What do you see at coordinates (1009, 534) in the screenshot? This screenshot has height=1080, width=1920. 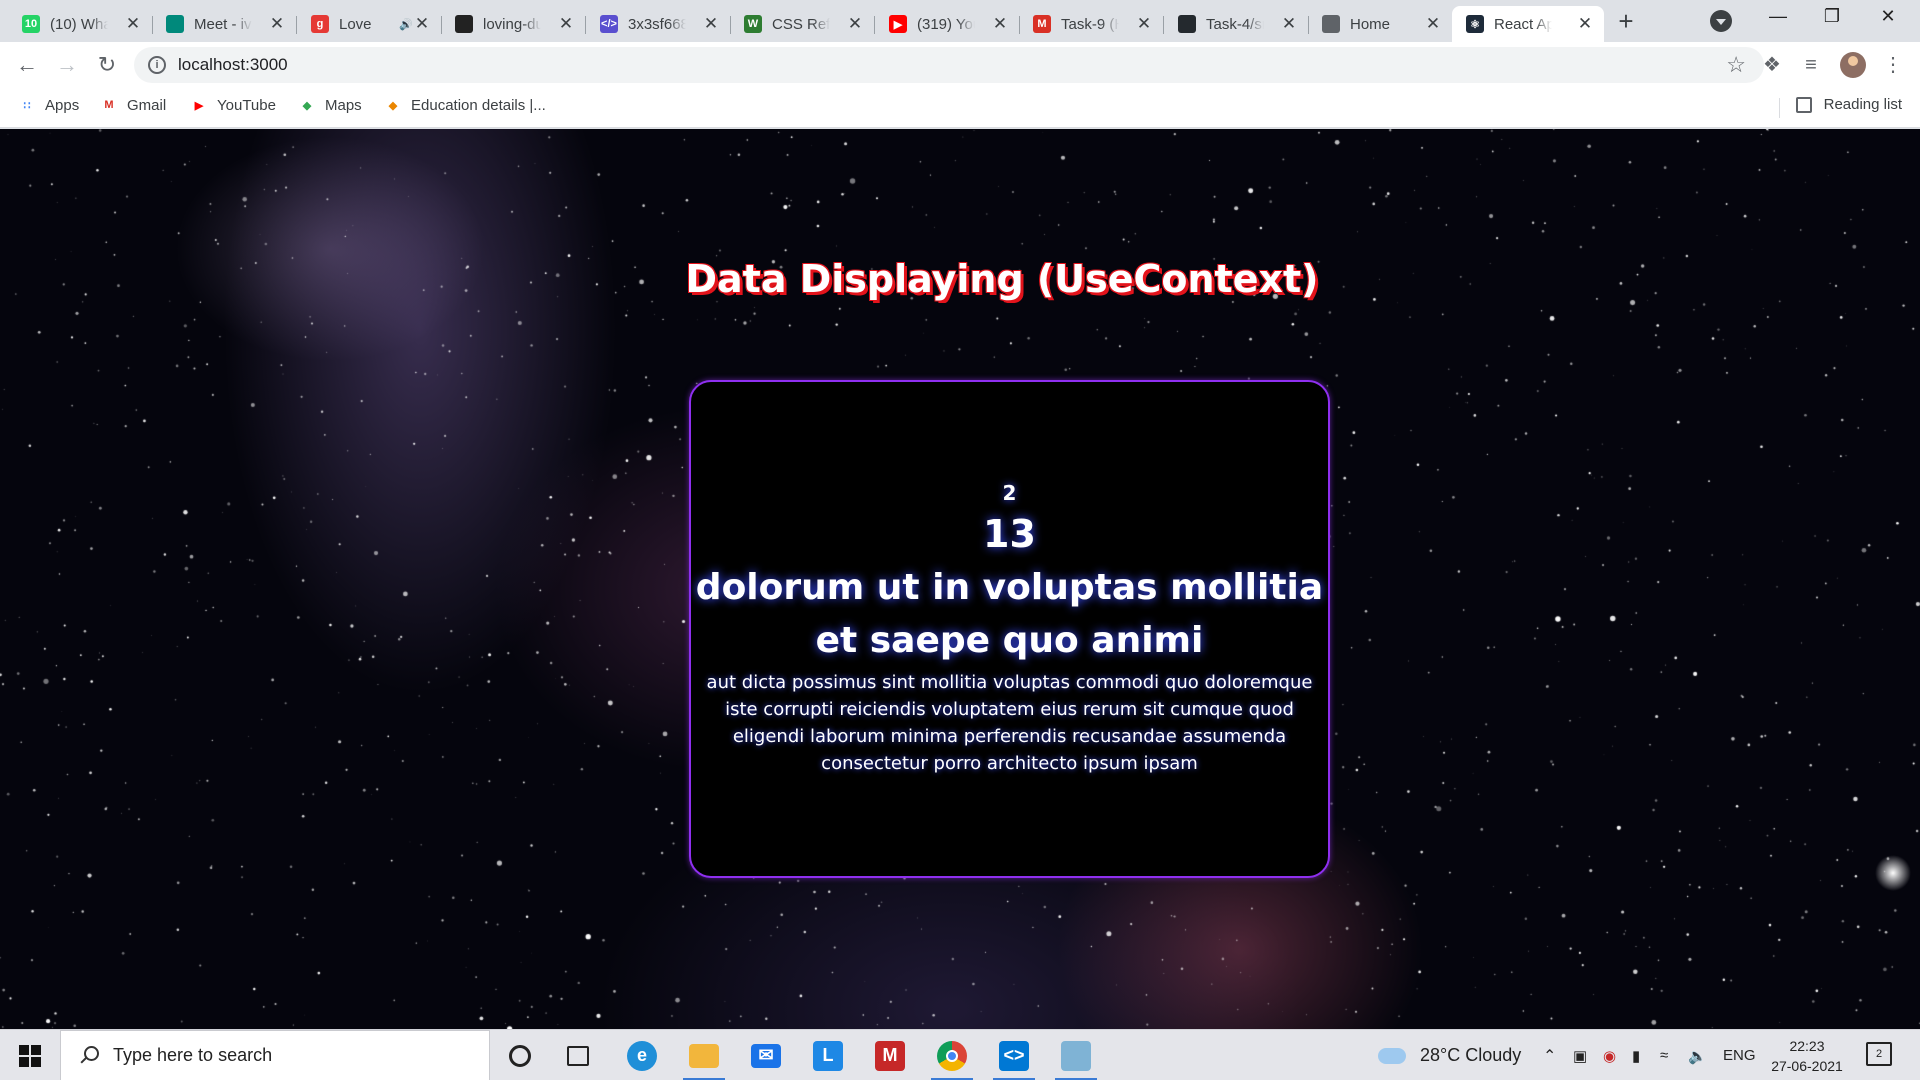 I see `post-id: 13` at bounding box center [1009, 534].